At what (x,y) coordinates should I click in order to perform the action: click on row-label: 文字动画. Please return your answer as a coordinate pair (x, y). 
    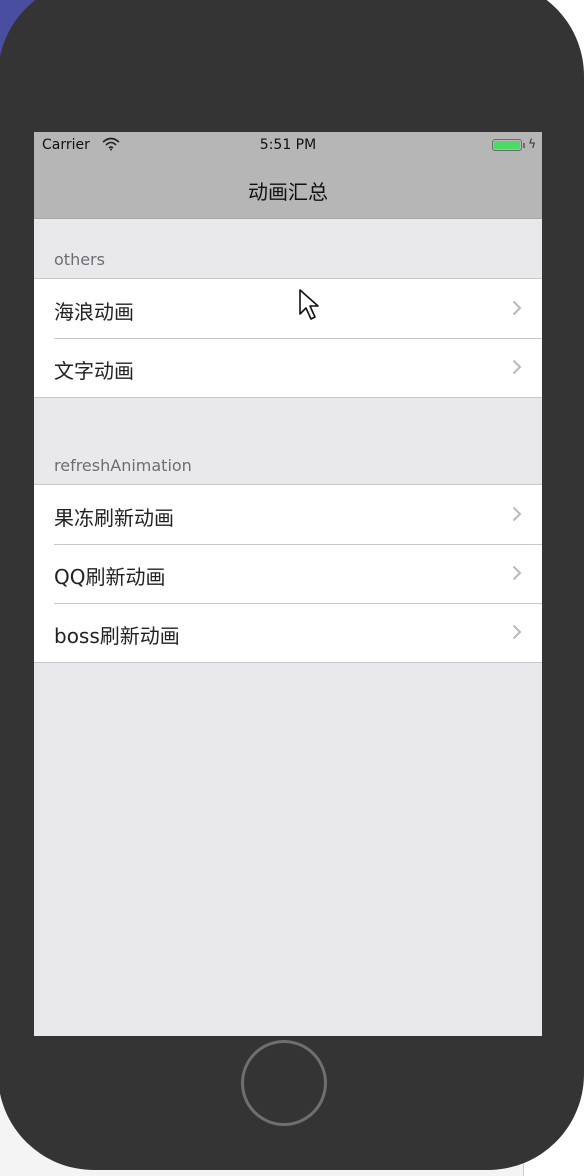
    Looking at the image, I should click on (94, 371).